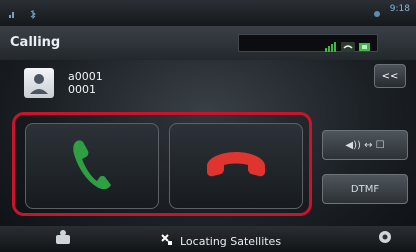 This screenshot has width=416, height=252. I want to click on battery-icon, so click(365, 46).